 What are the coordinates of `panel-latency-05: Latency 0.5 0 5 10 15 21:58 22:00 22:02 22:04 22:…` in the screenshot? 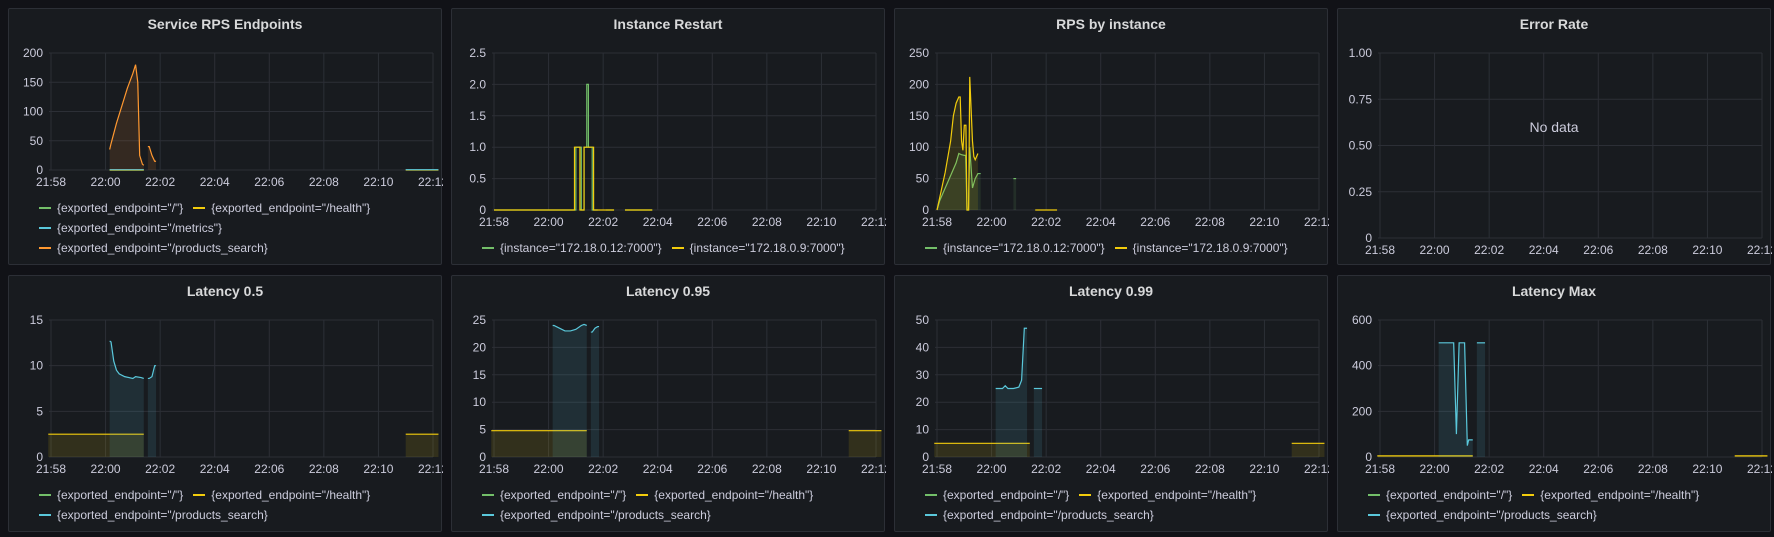 It's located at (225, 403).